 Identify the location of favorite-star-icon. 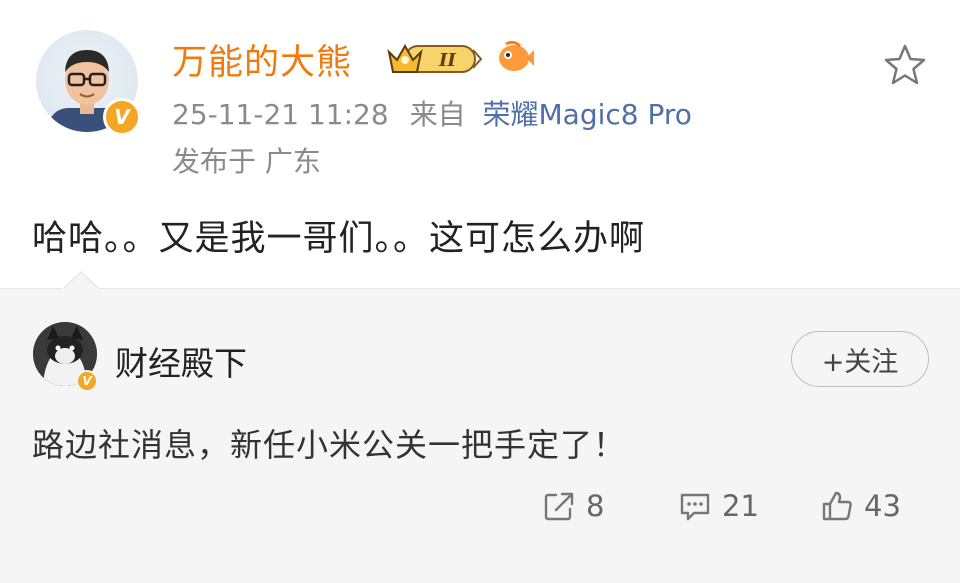
(905, 65).